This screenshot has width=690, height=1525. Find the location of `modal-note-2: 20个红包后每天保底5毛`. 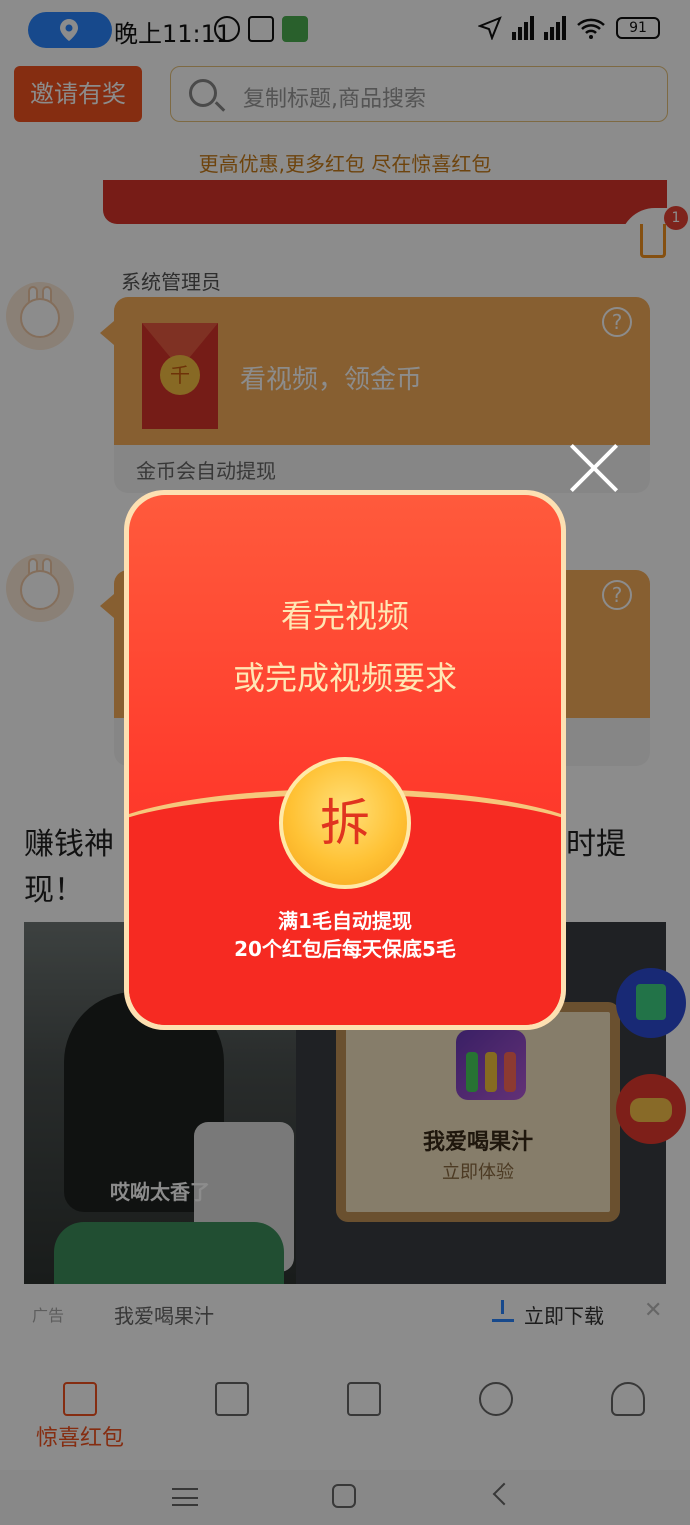

modal-note-2: 20个红包后每天保底5毛 is located at coordinates (345, 949).